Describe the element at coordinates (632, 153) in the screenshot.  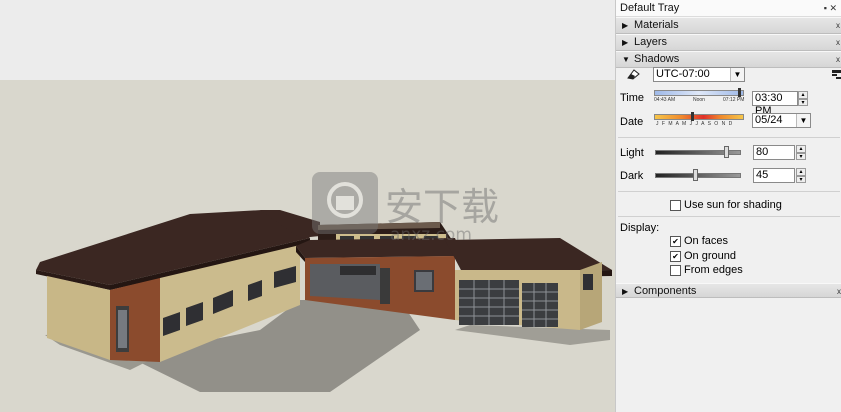
I see `light-label: Light` at that location.